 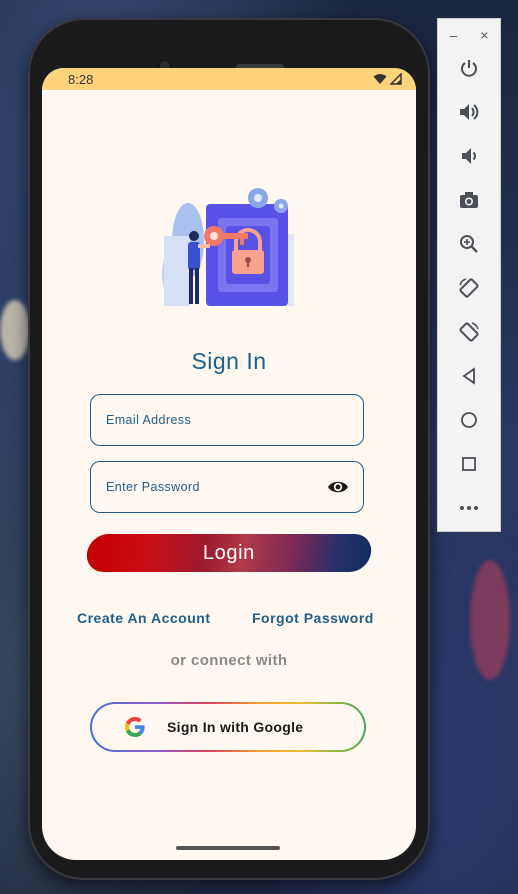 What do you see at coordinates (469, 200) in the screenshot?
I see `camera-icon` at bounding box center [469, 200].